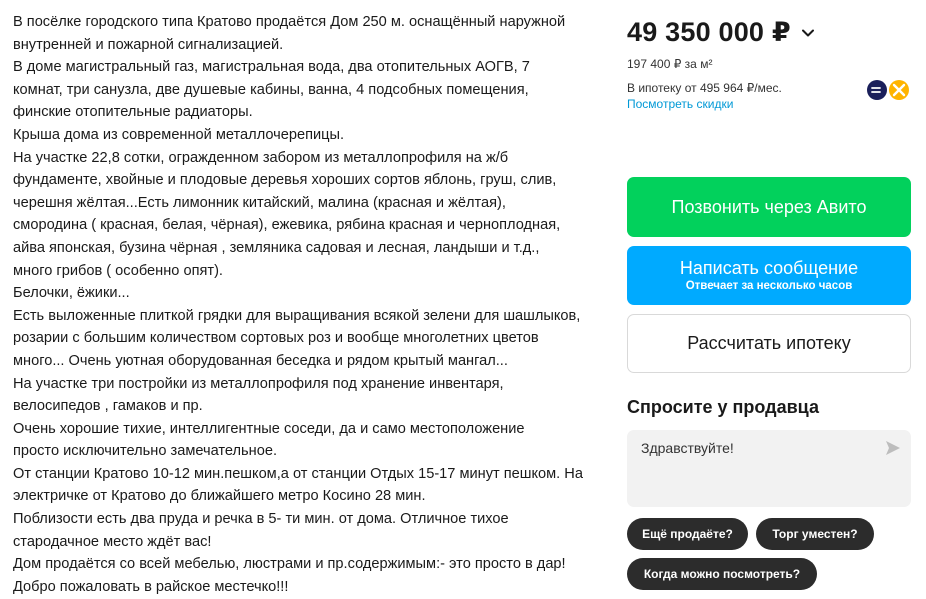 The image size is (926, 599). Describe the element at coordinates (687, 534) in the screenshot. I see `quick-question-chip: Ещё продаёте?` at that location.